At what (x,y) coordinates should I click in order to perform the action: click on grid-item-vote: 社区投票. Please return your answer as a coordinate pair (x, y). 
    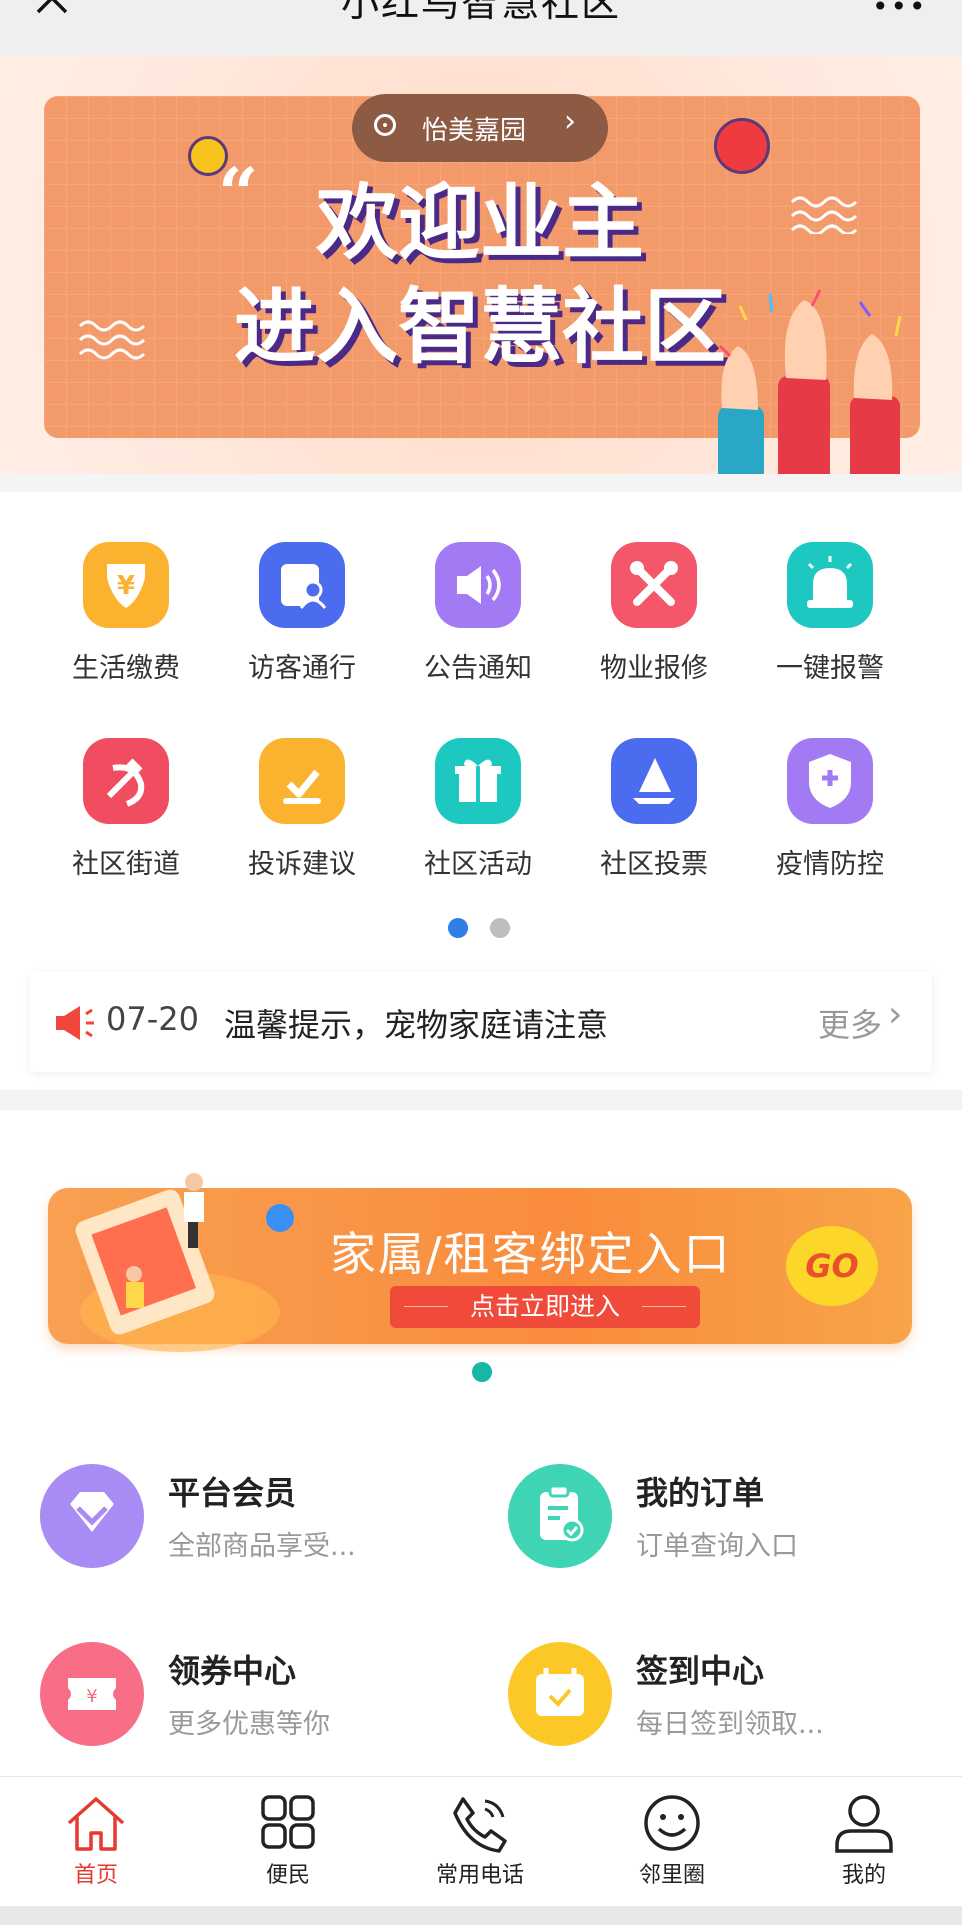
    Looking at the image, I should click on (654, 809).